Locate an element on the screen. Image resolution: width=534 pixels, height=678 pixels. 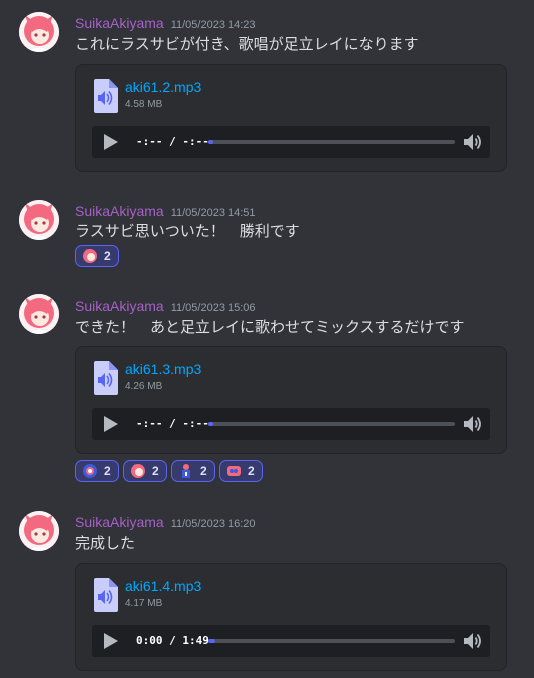
timestamp: 11/05/2023 14:51 is located at coordinates (213, 213).